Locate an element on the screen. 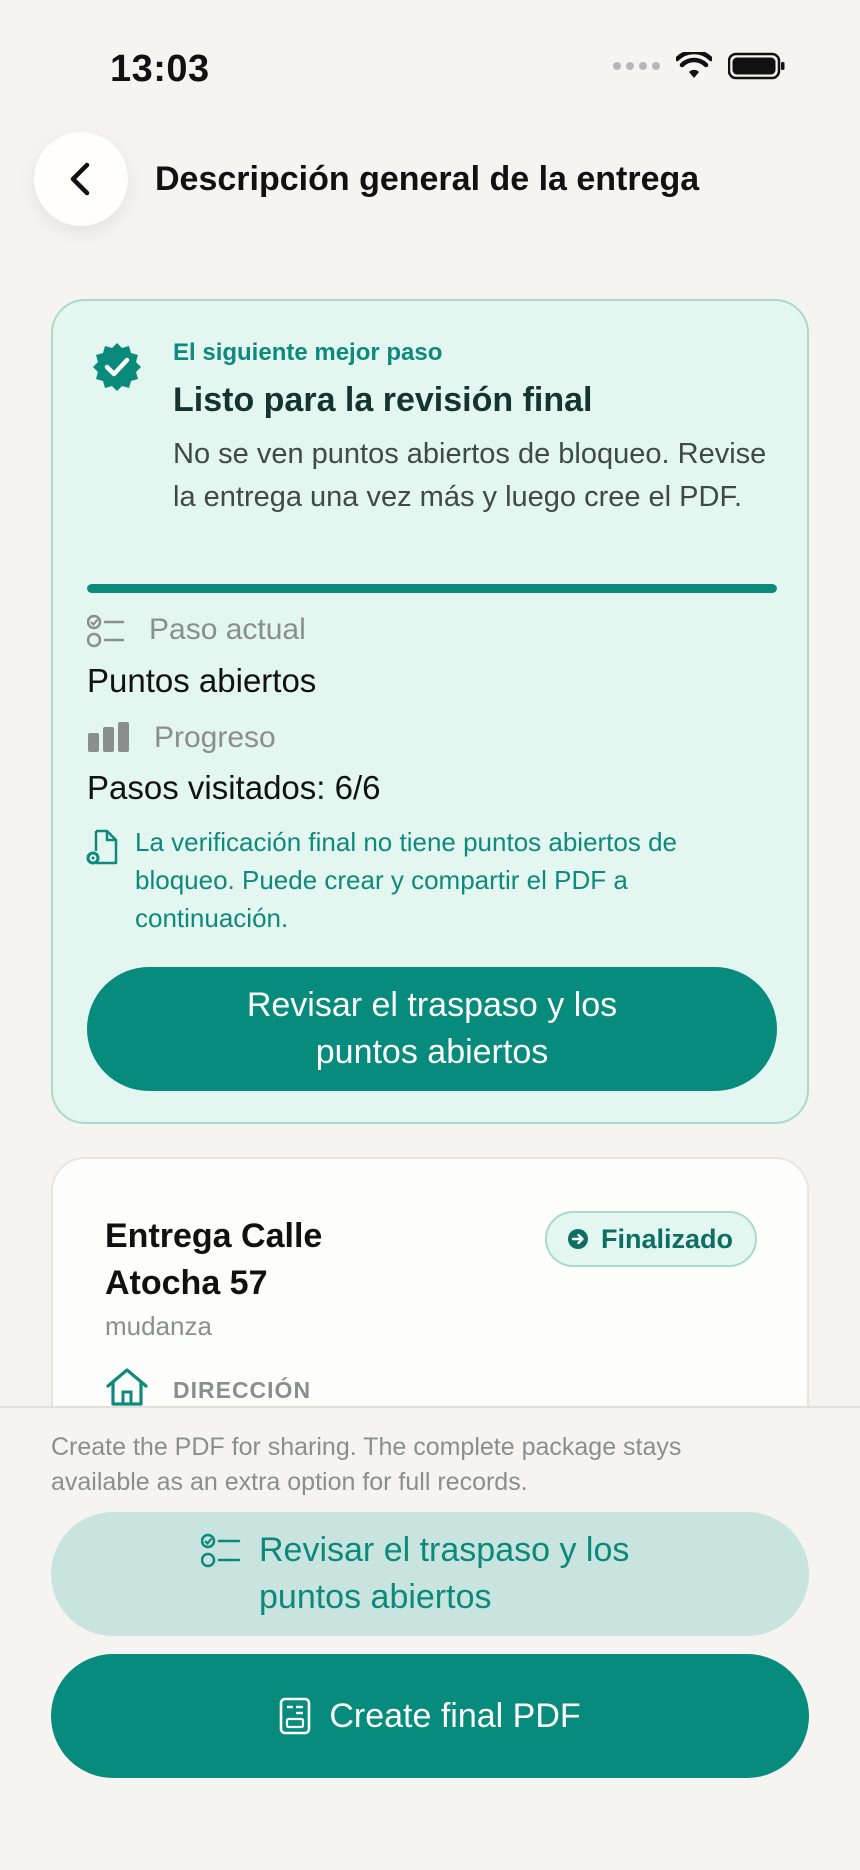 The image size is (860, 1870). next-step-title: Listo para la revisión final is located at coordinates (383, 400).